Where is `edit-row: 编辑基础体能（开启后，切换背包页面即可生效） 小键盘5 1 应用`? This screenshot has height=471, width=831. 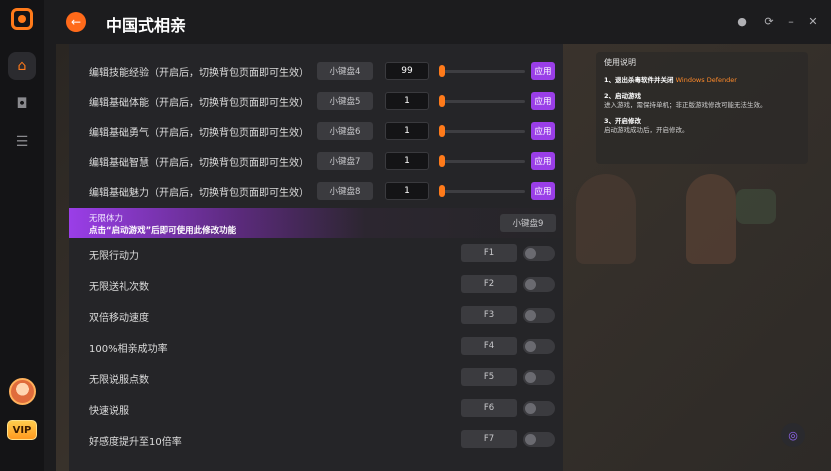
edit-row: 编辑基础体能（开启后，切换背包页面即可生效） 小键盘5 1 应用 is located at coordinates (316, 101).